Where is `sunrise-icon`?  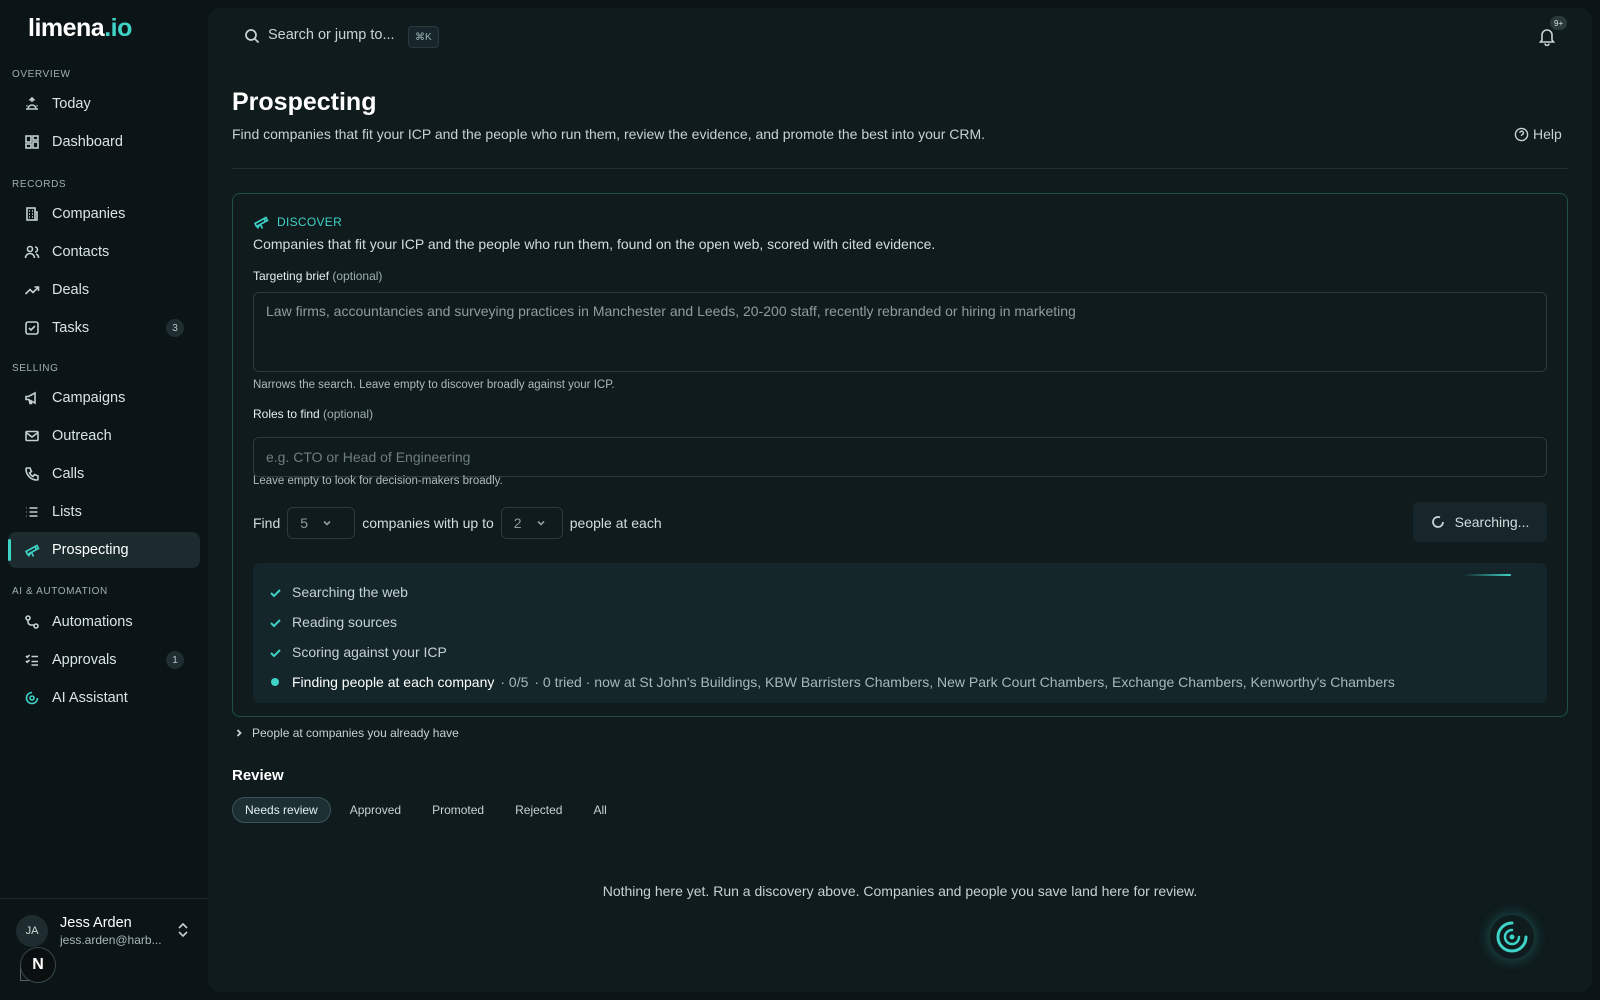 sunrise-icon is located at coordinates (32, 104).